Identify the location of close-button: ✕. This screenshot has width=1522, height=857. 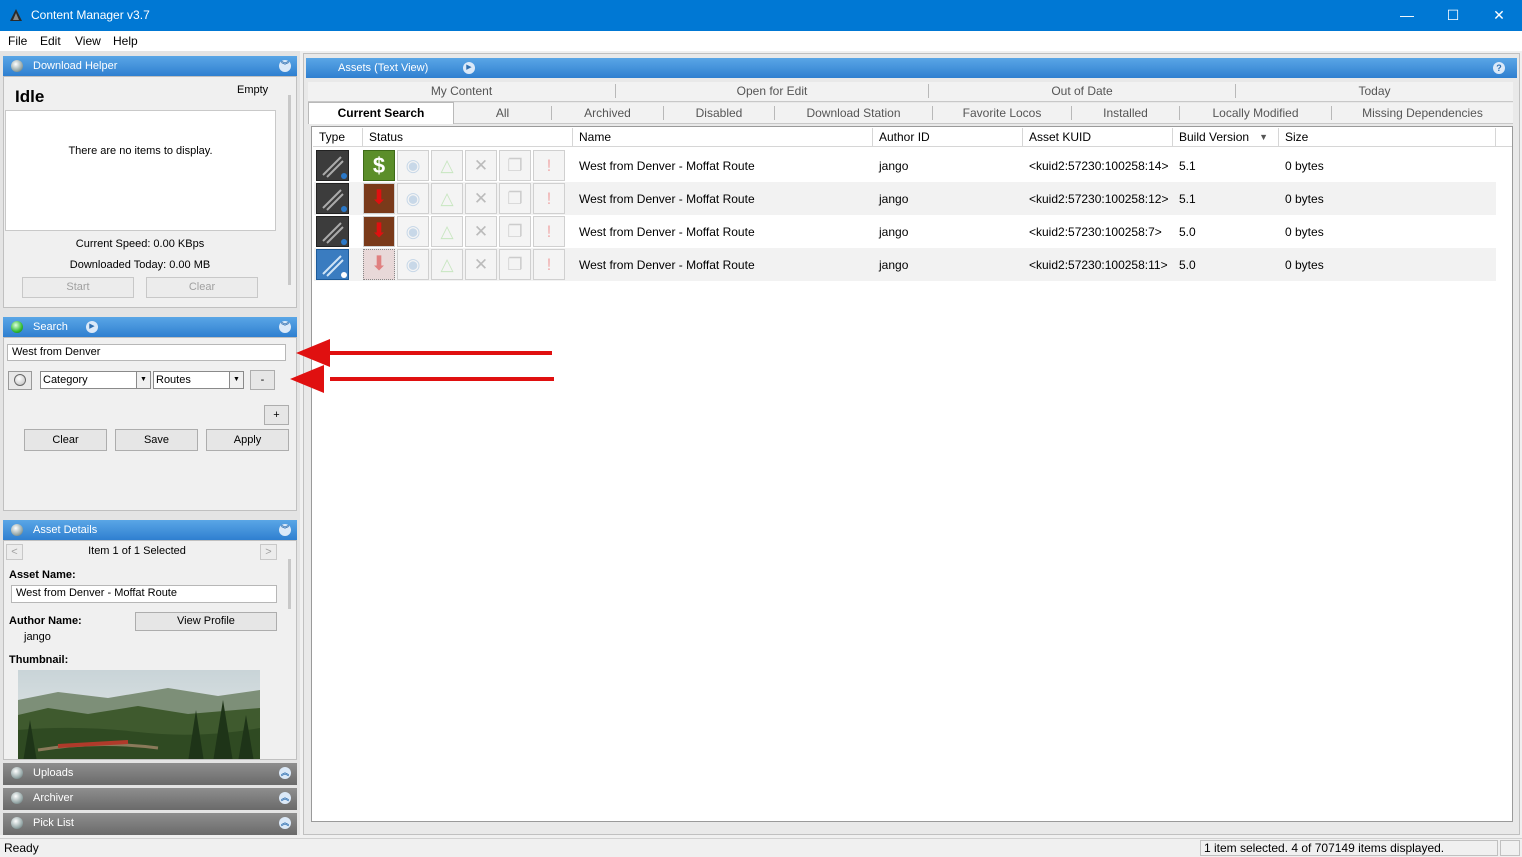
(1499, 15).